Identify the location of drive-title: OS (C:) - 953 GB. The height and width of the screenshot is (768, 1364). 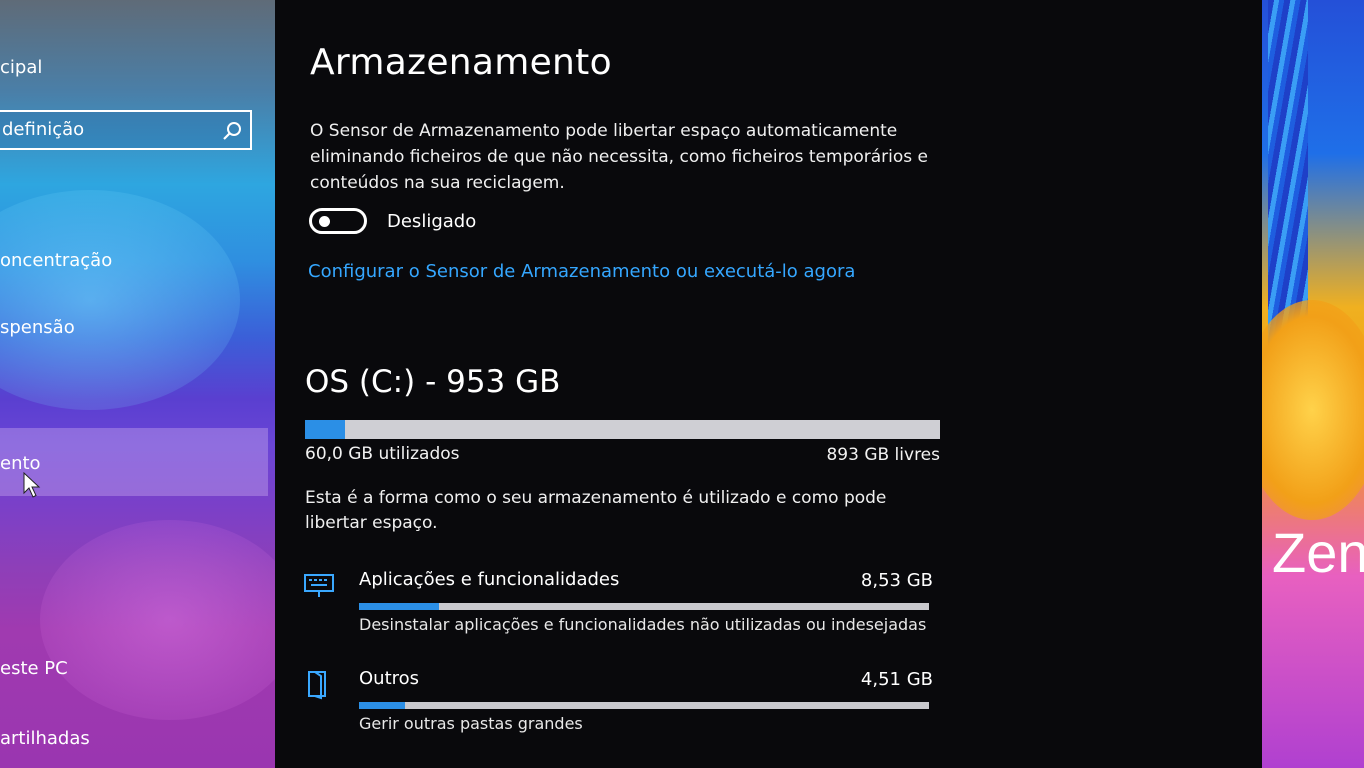
(433, 382).